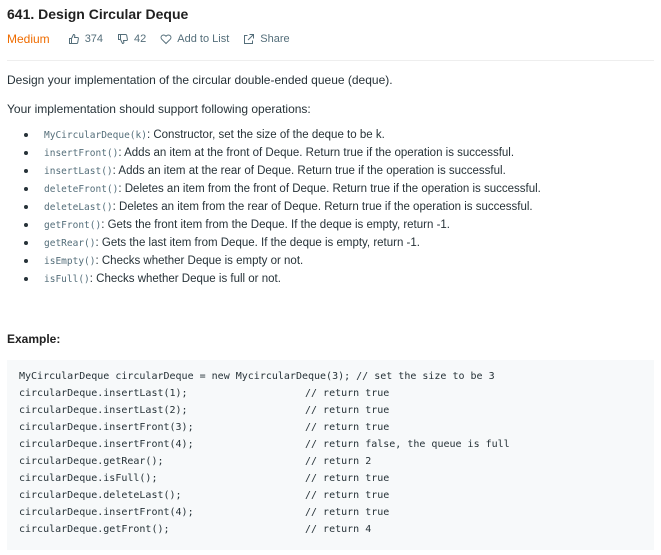 This screenshot has height=555, width=661. I want to click on thumbs-down-icon, so click(123, 39).